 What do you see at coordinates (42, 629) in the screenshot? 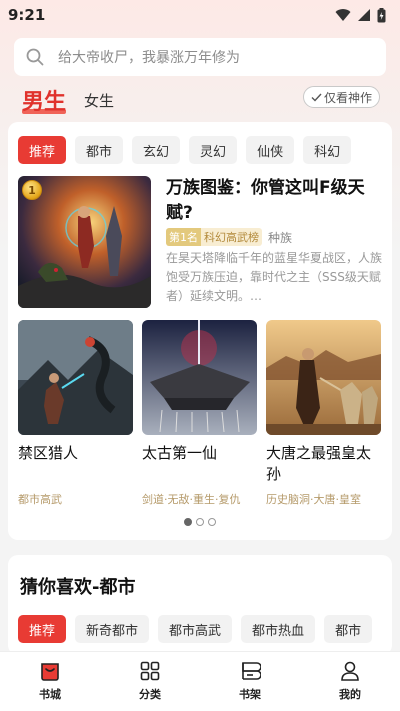
I see `chip-guess-recommend: 推荐` at bounding box center [42, 629].